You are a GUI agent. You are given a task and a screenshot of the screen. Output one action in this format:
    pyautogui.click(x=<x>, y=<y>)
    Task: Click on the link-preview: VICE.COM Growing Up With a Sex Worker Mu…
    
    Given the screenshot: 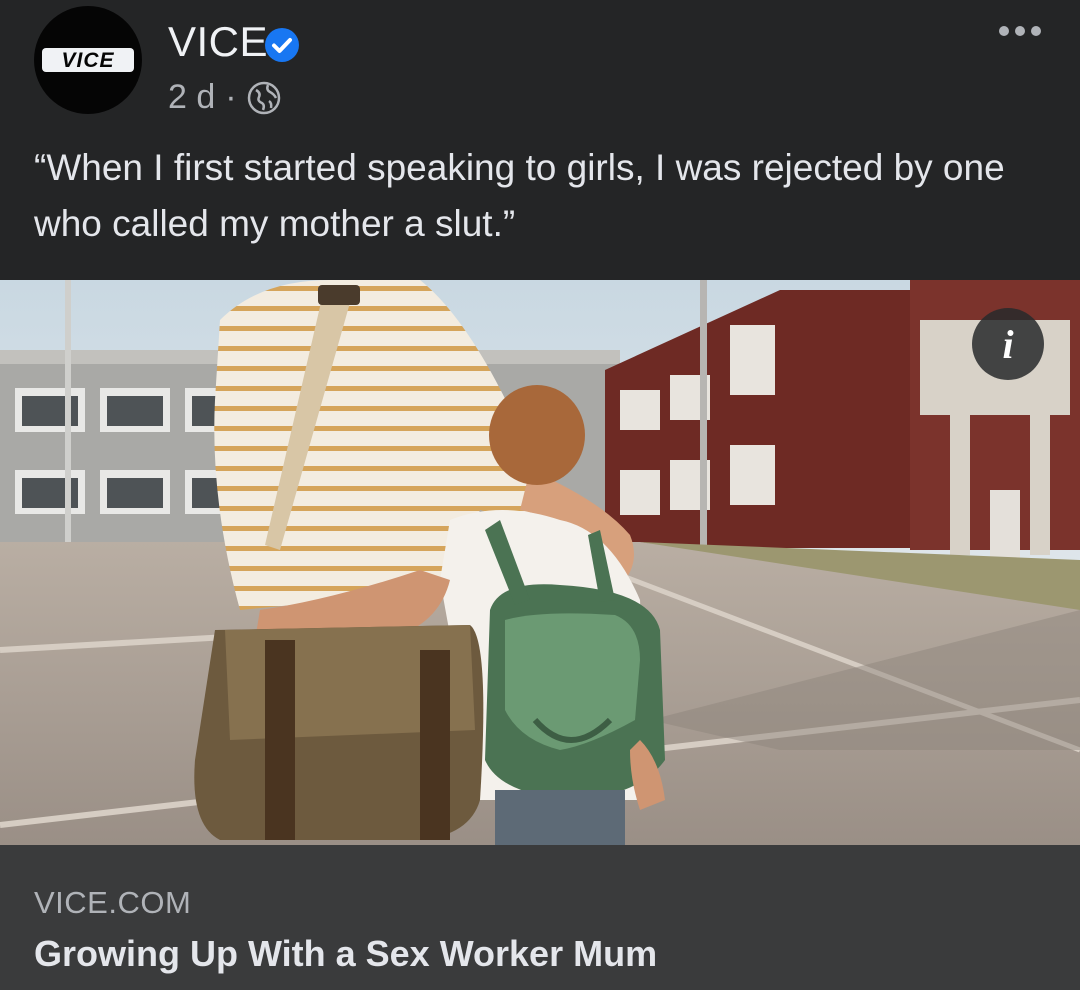 What is the action you would take?
    pyautogui.click(x=540, y=917)
    